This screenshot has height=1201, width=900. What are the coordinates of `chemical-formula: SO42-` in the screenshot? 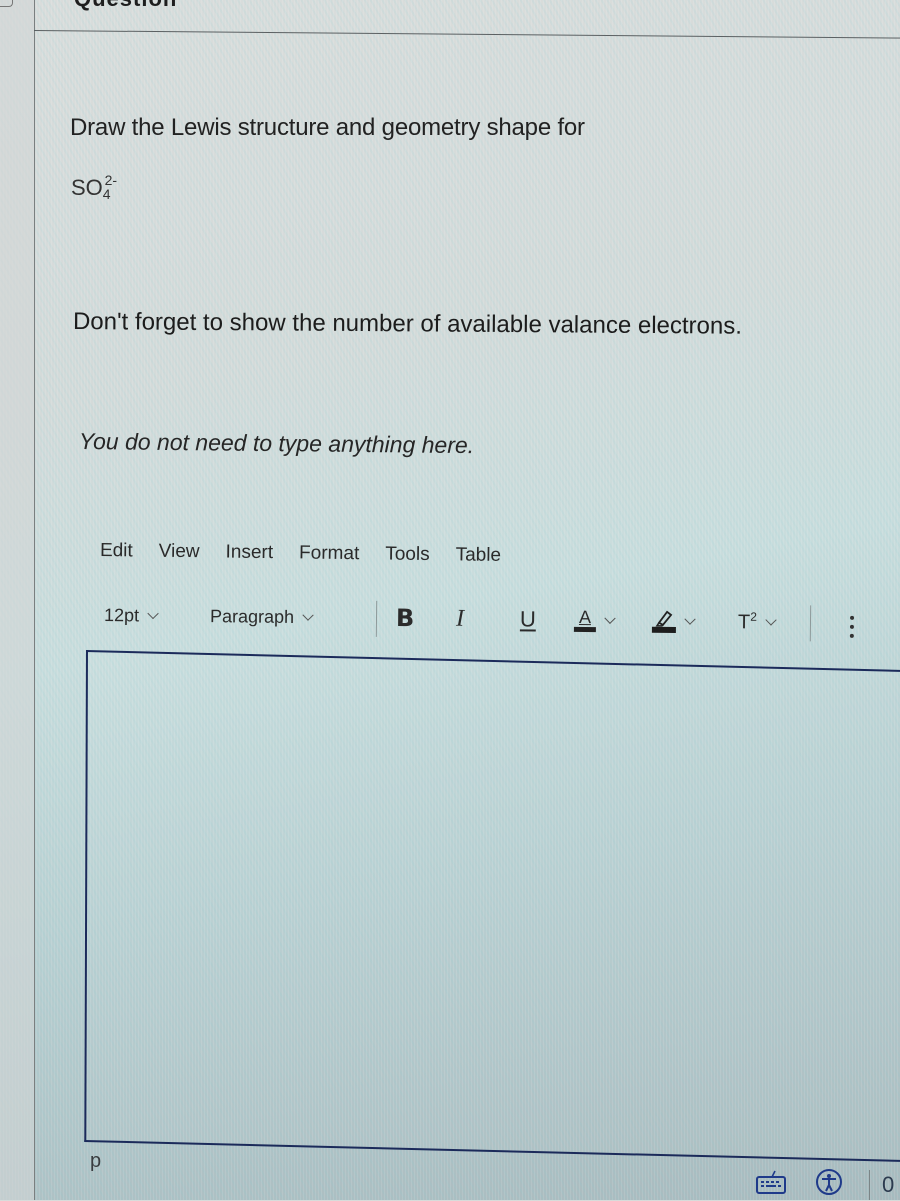 It's located at (94, 187).